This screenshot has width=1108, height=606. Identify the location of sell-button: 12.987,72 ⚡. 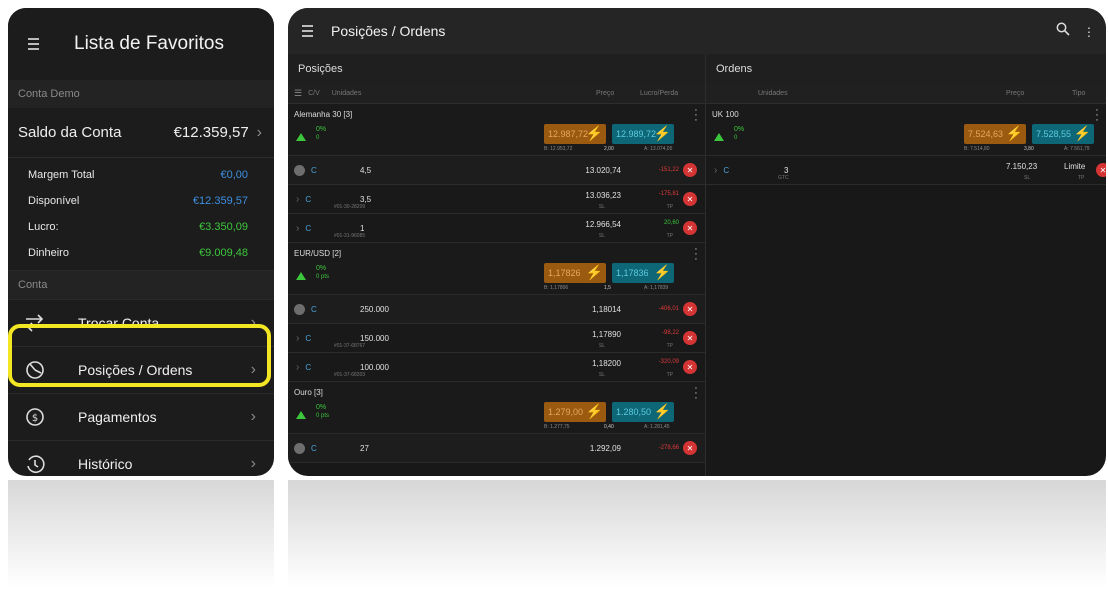
(575, 134).